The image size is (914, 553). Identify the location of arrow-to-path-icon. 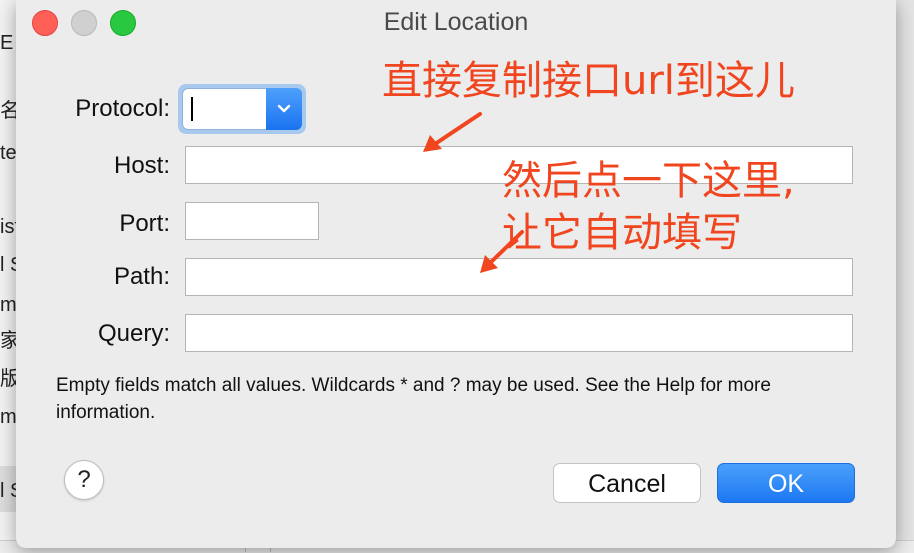
(502, 251).